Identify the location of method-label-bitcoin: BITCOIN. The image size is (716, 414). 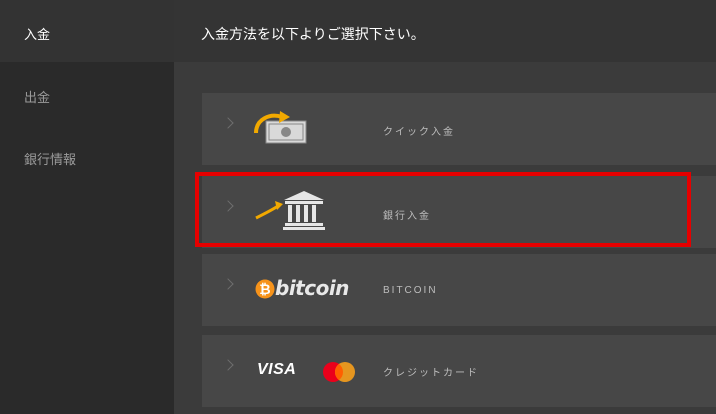
(410, 290).